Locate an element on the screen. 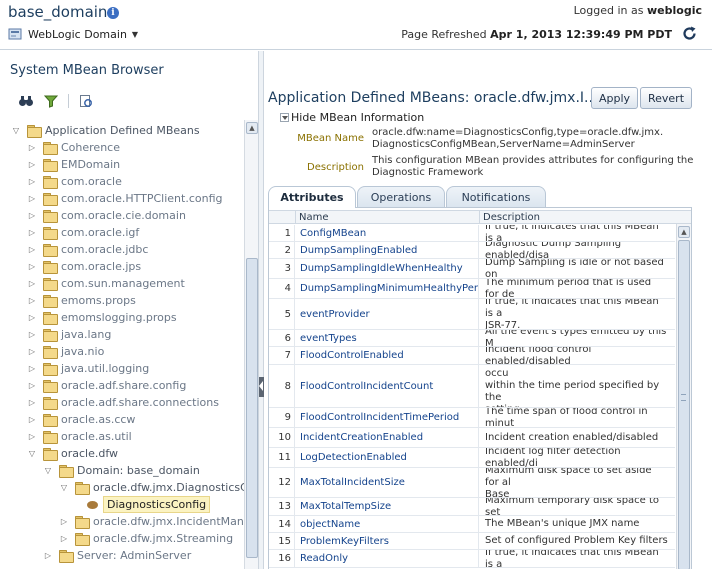 The width and height of the screenshot is (712, 569). tree-scrollbar: ▲ is located at coordinates (251, 344).